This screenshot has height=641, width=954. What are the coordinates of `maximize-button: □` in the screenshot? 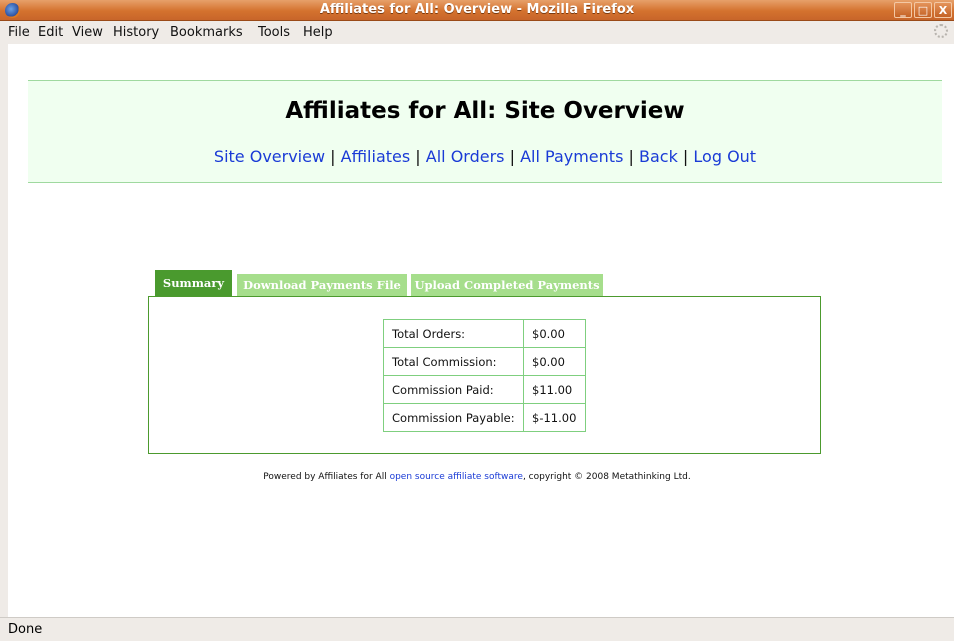 It's located at (923, 10).